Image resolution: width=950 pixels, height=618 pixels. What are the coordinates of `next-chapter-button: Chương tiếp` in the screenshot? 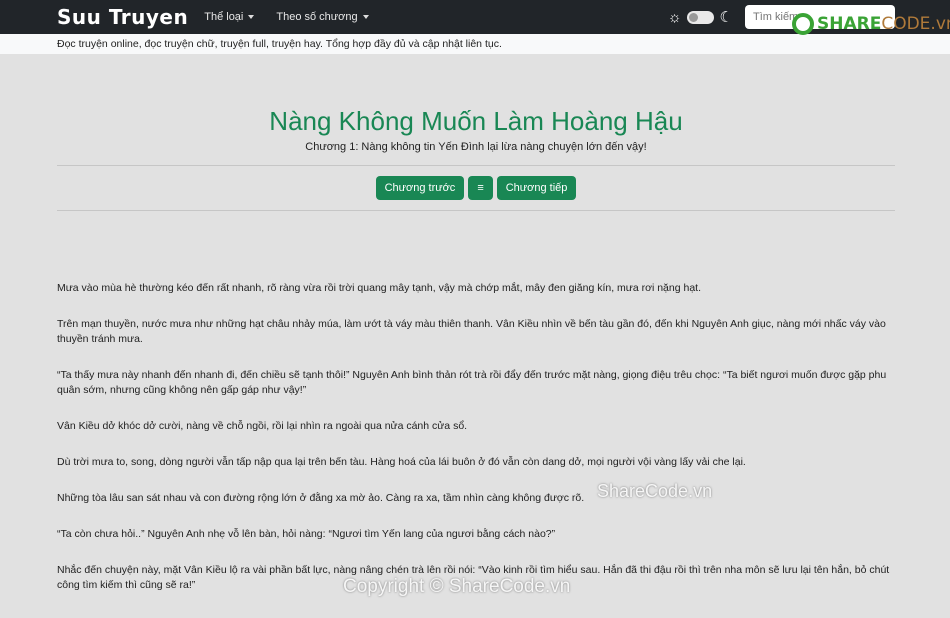 It's located at (536, 188).